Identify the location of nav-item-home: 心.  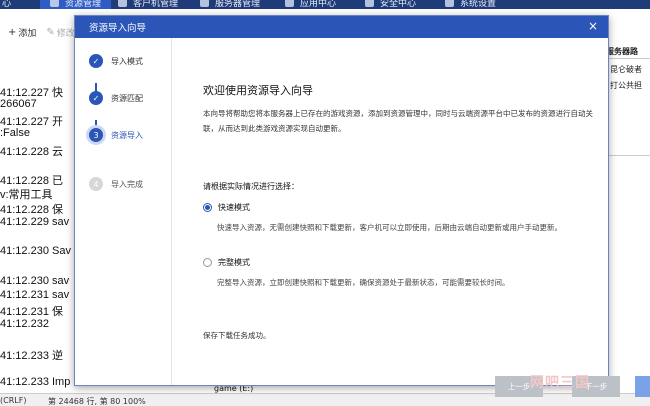
(6, 4).